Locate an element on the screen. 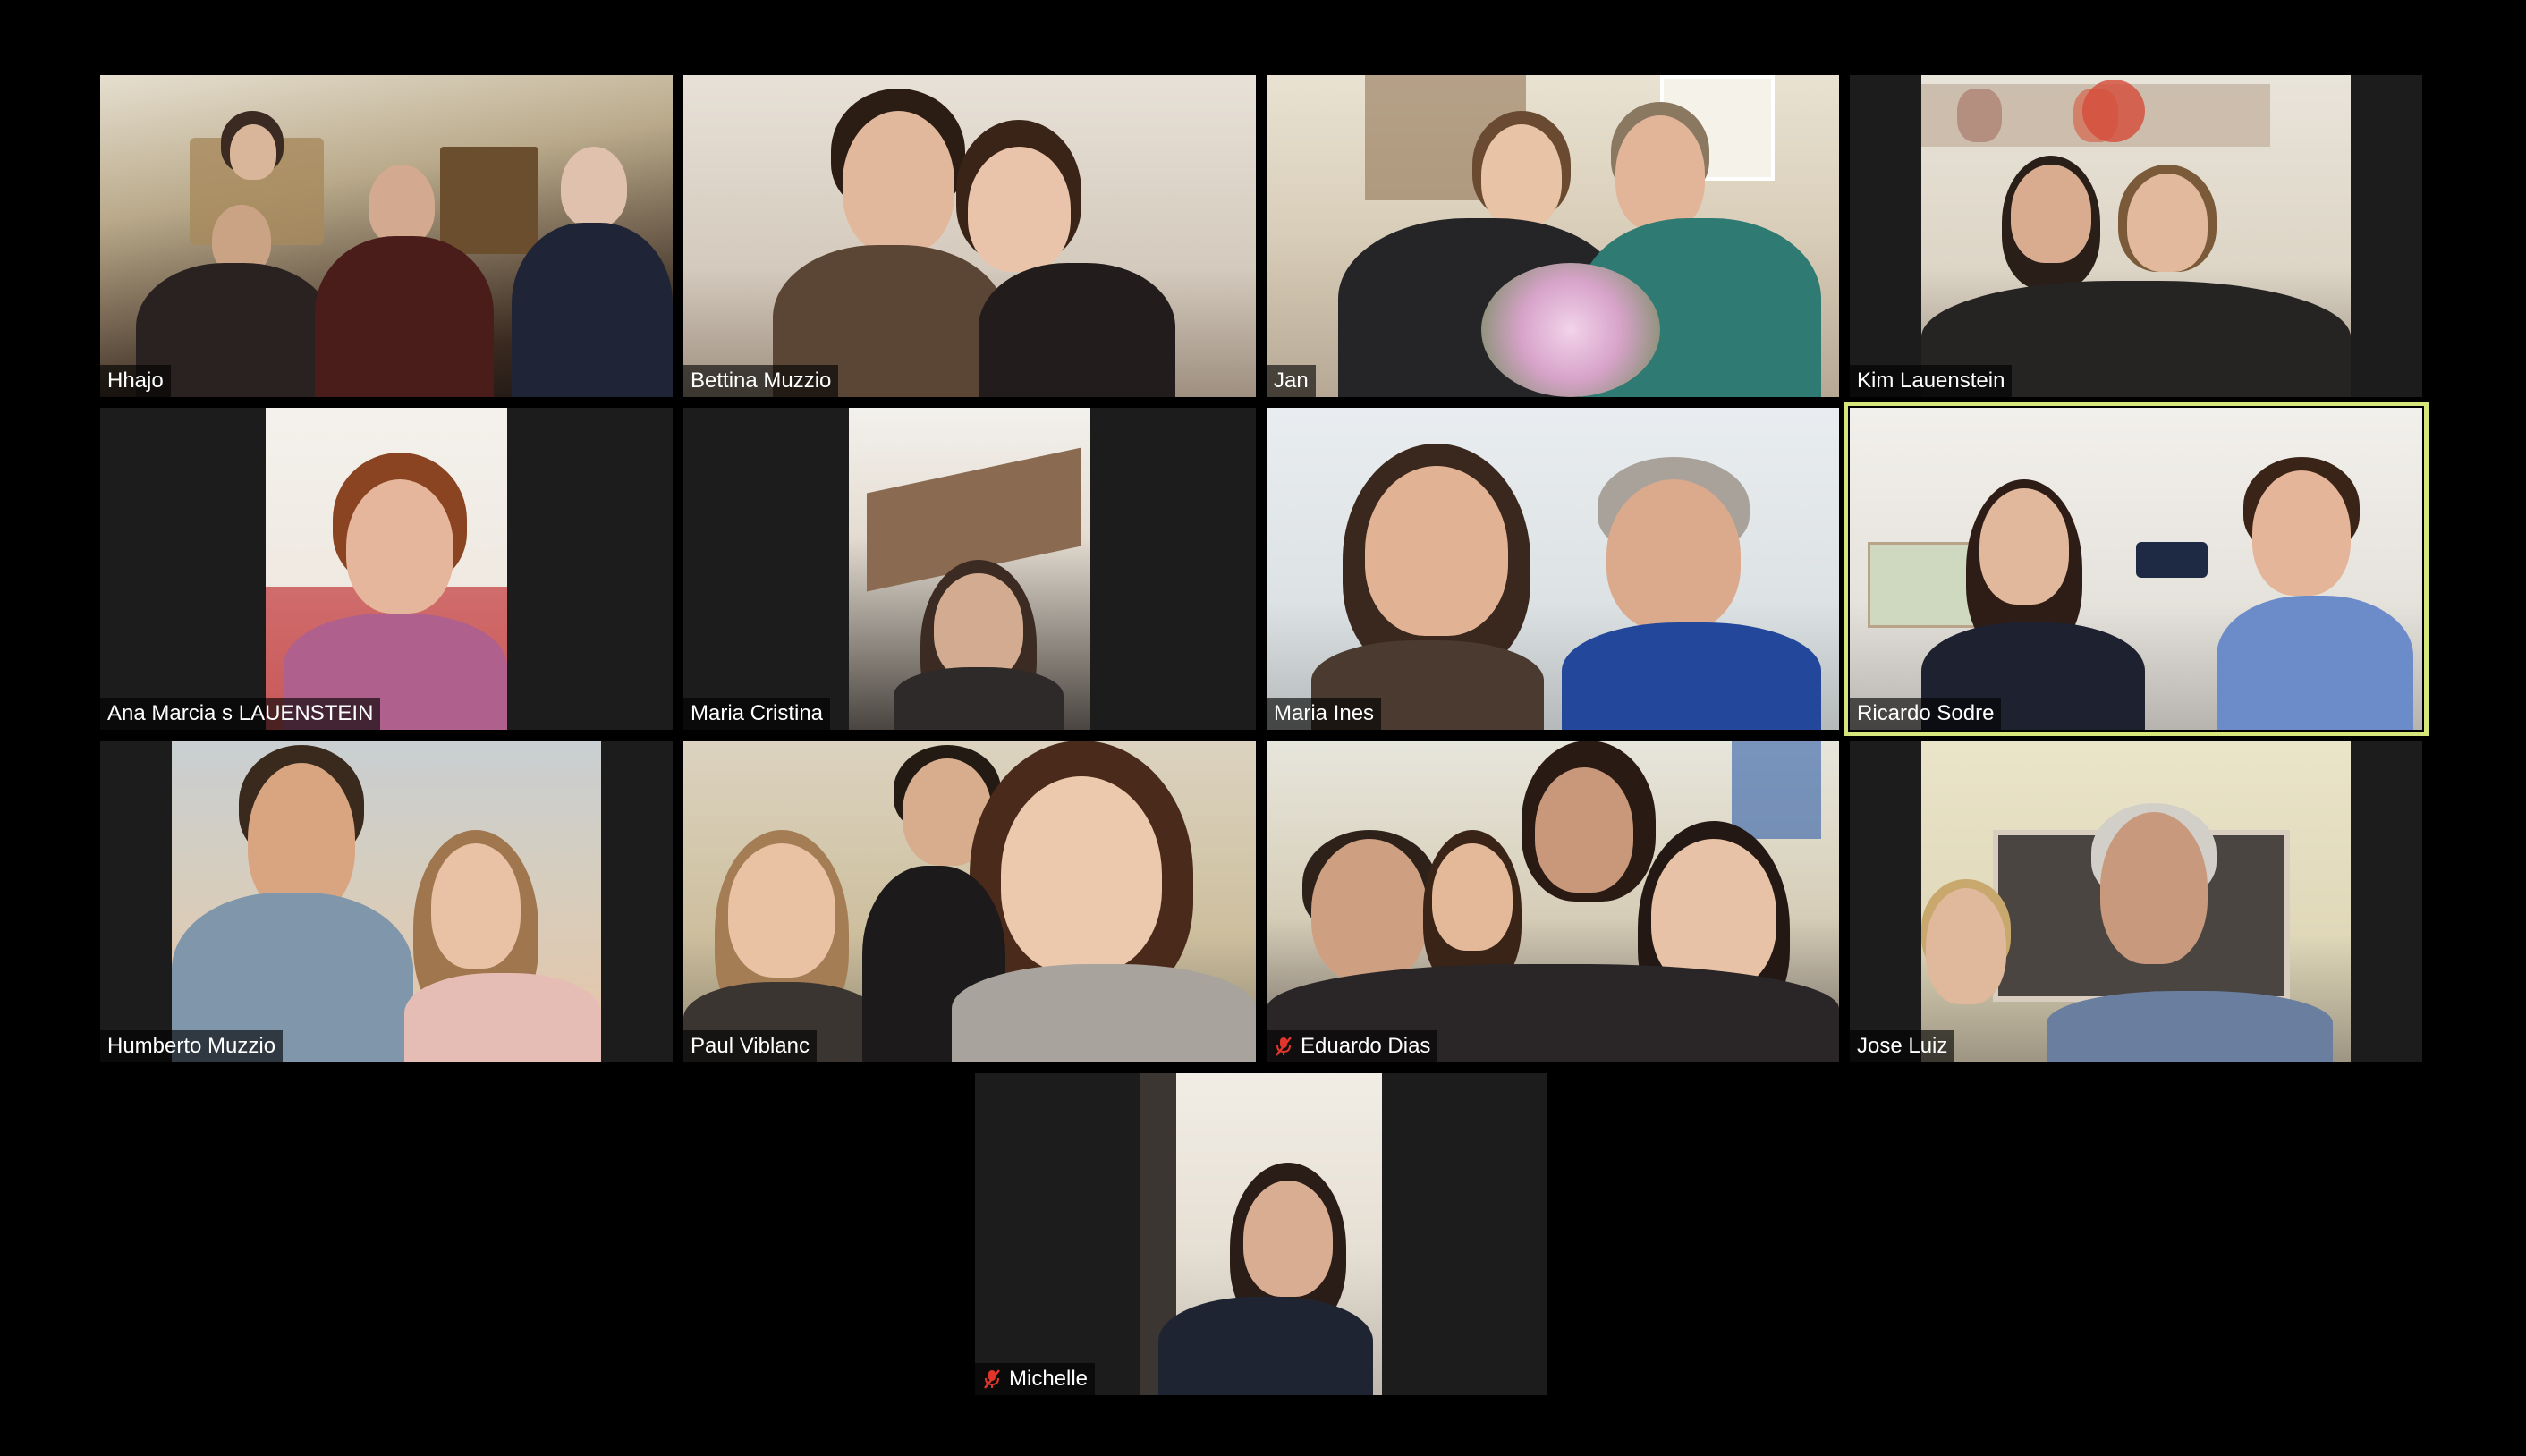 The image size is (2526, 1456). participant-name-label: Maria Cristina is located at coordinates (757, 714).